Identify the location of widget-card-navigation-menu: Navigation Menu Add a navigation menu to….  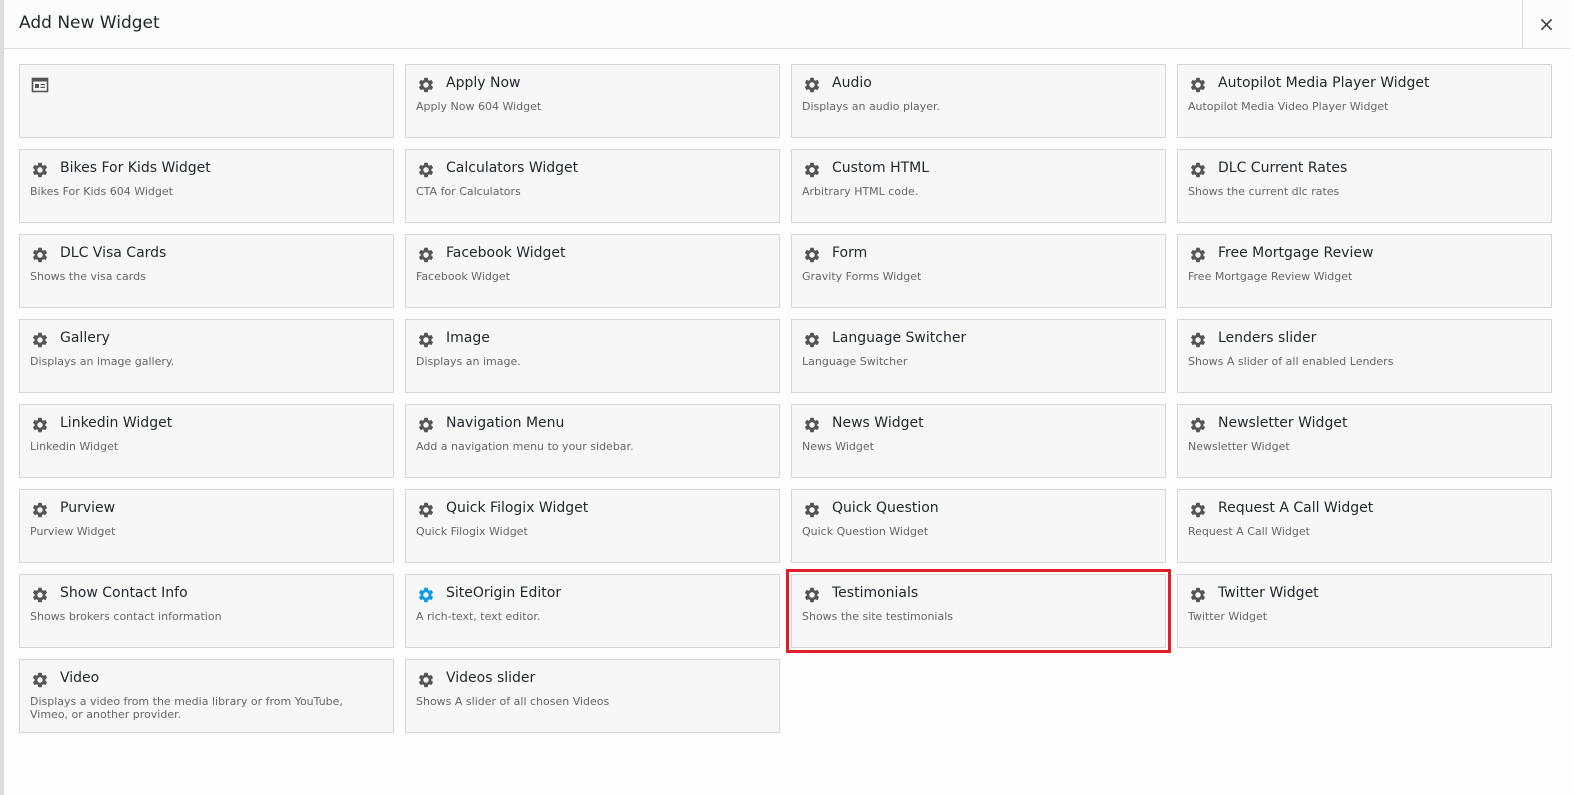
(592, 441).